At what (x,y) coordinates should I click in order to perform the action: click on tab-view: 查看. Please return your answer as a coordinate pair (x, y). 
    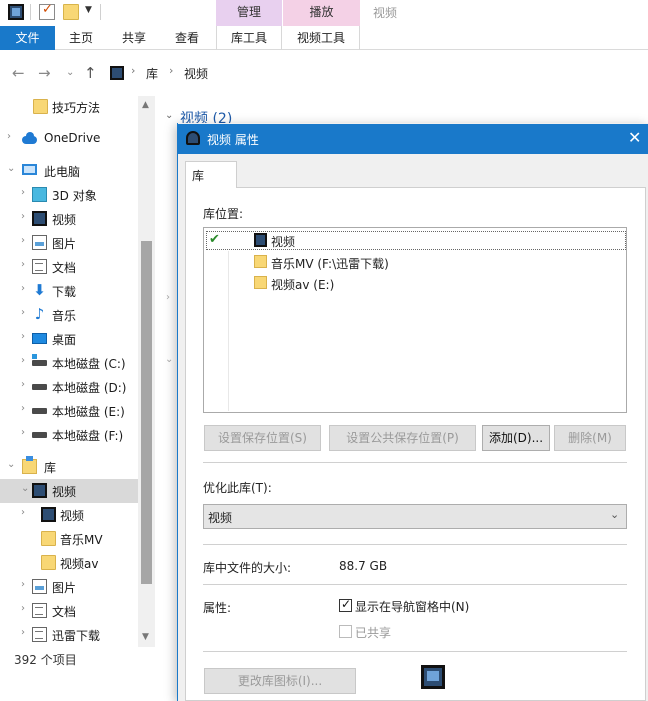
    Looking at the image, I should click on (187, 38).